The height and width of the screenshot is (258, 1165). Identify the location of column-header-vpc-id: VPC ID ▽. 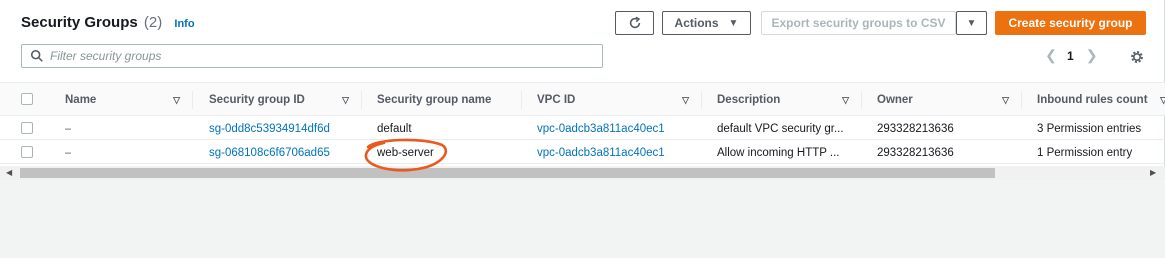
(619, 100).